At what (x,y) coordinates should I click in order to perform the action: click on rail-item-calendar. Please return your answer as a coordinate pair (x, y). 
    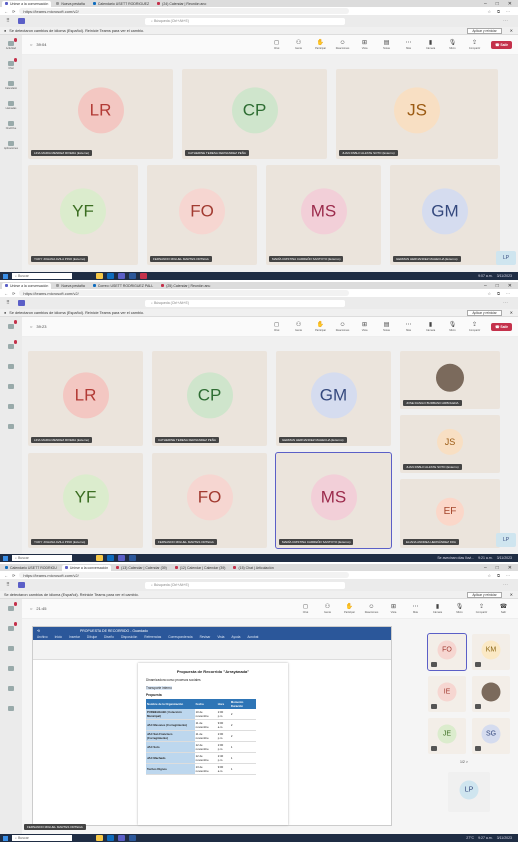
    Looking at the image, I should click on (11, 649).